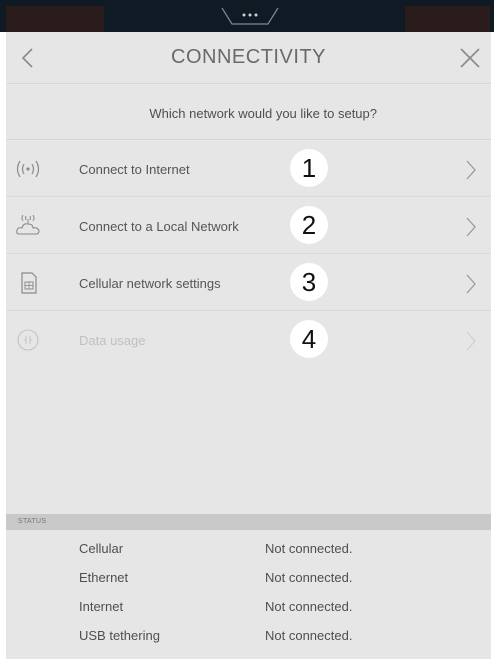  I want to click on page-title: CONNECTIVITY, so click(248, 57).